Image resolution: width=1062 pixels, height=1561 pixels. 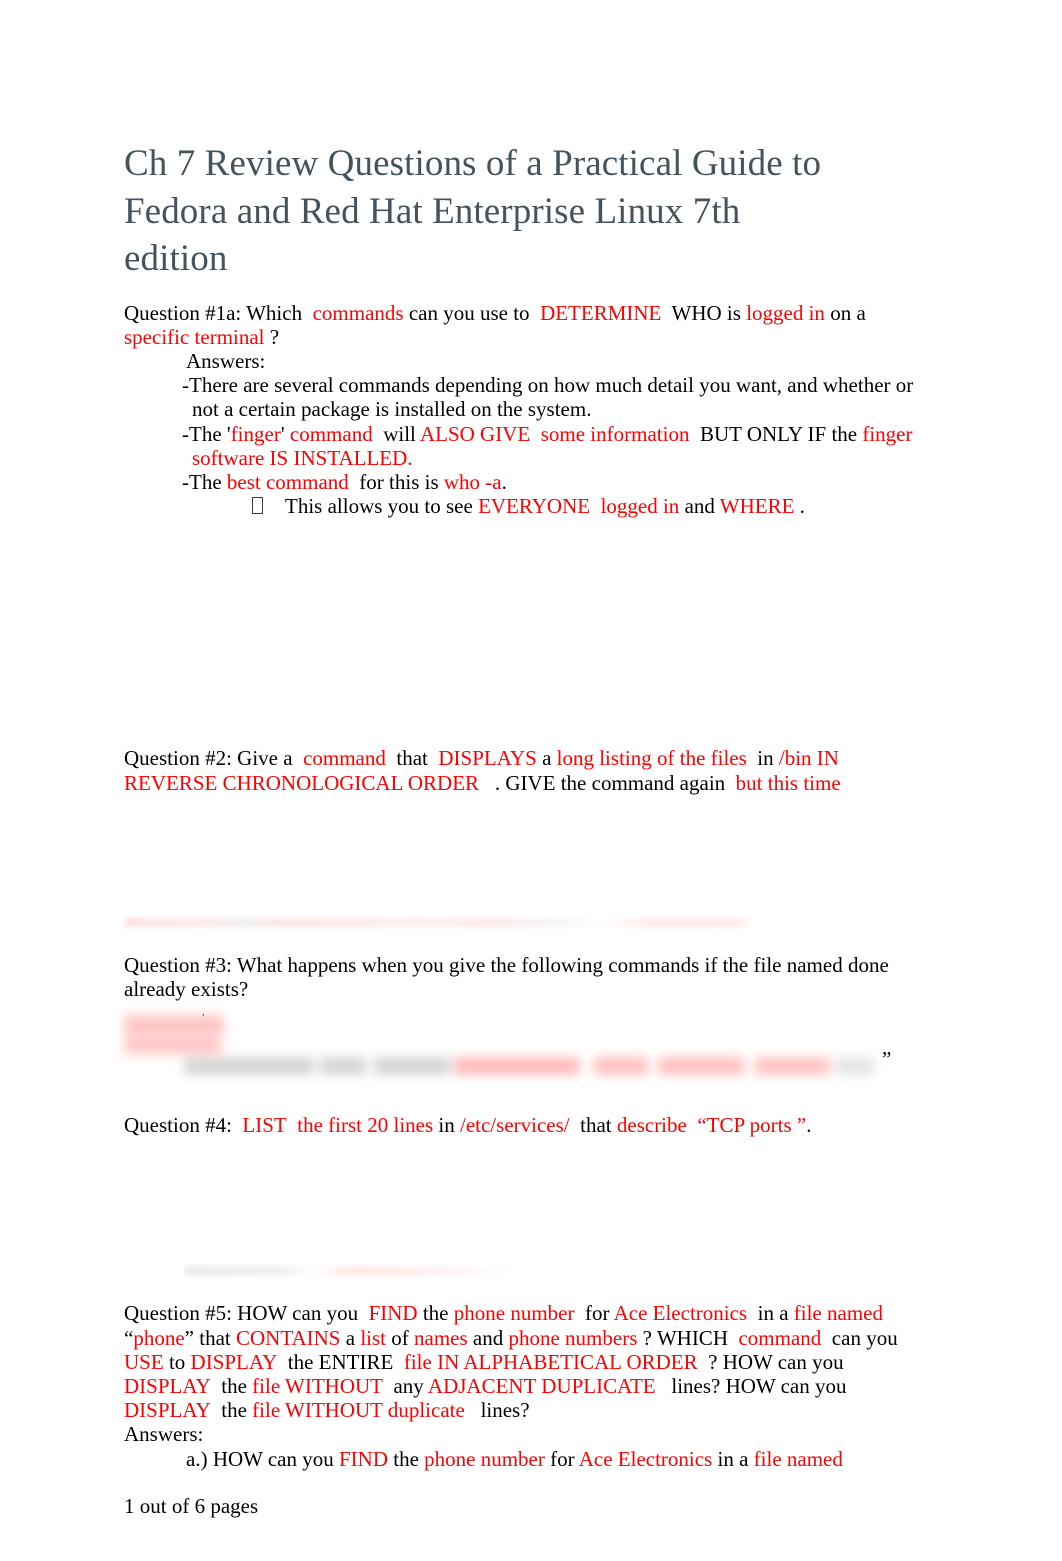 What do you see at coordinates (515, 1125) in the screenshot?
I see `q4-highlight-etc-services: /etc/services/` at bounding box center [515, 1125].